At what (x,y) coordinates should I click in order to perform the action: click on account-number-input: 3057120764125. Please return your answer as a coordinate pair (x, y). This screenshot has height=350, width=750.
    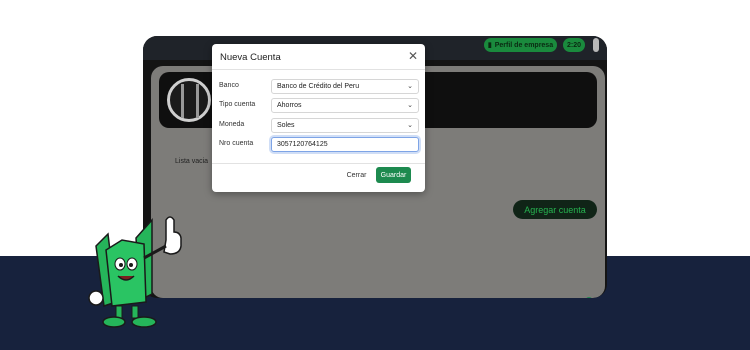
    Looking at the image, I should click on (345, 144).